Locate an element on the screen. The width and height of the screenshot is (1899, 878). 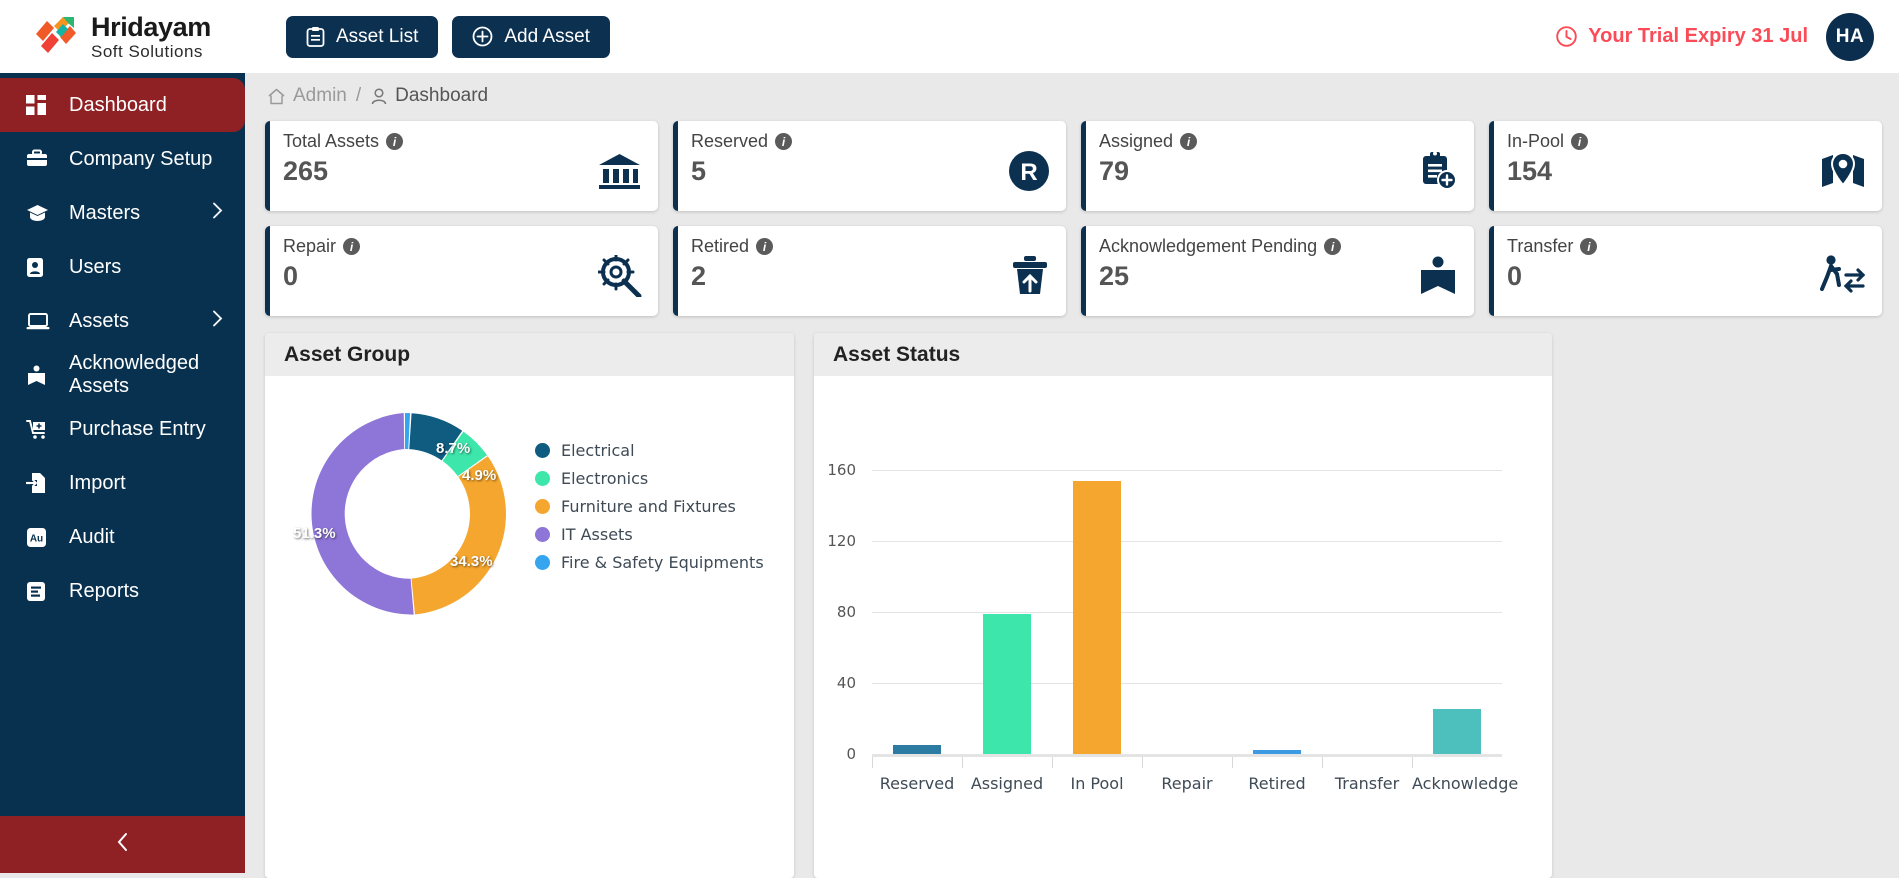
clock-icon is located at coordinates (1567, 36).